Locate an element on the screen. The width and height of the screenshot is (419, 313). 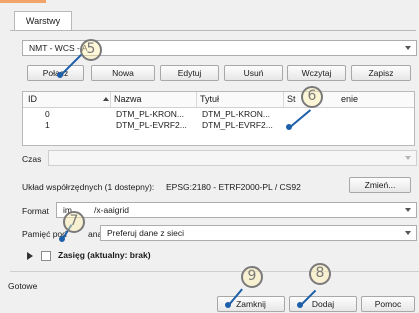
new-button: Nowa is located at coordinates (123, 73).